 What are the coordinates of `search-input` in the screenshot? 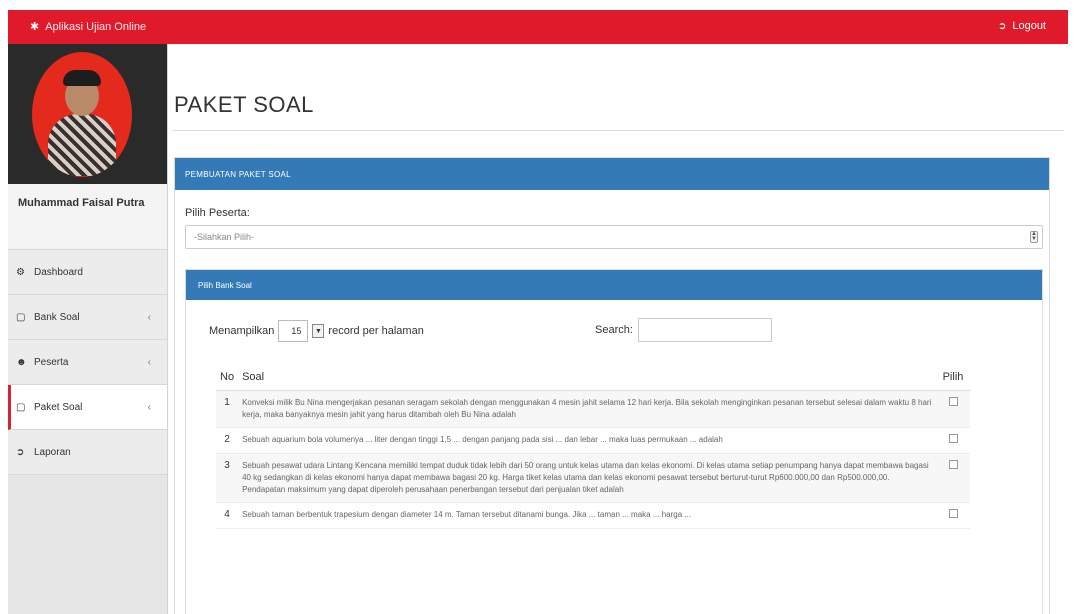 It's located at (705, 330).